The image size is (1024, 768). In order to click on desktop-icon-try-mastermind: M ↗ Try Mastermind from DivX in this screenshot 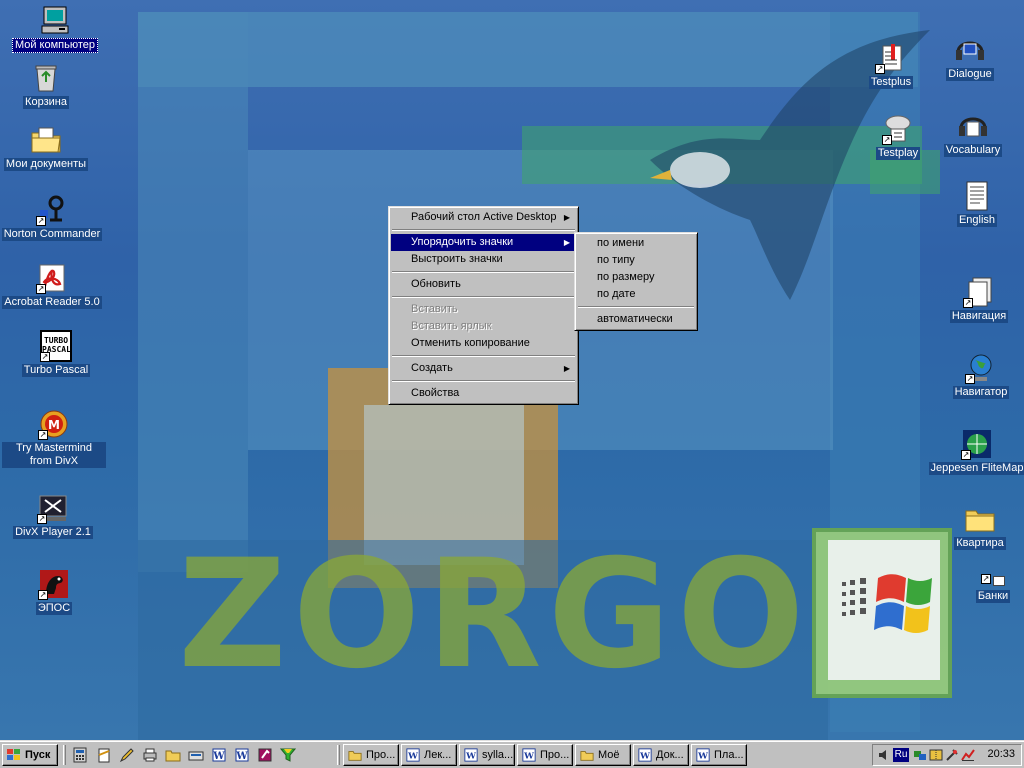, I will do `click(54, 438)`.